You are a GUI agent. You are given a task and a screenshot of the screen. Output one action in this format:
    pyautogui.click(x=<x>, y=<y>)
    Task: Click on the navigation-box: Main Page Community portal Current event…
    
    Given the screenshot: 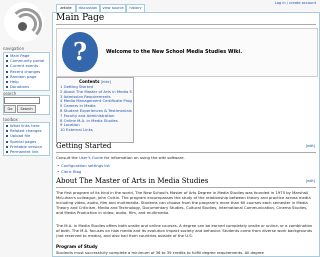 What is the action you would take?
    pyautogui.click(x=26, y=71)
    